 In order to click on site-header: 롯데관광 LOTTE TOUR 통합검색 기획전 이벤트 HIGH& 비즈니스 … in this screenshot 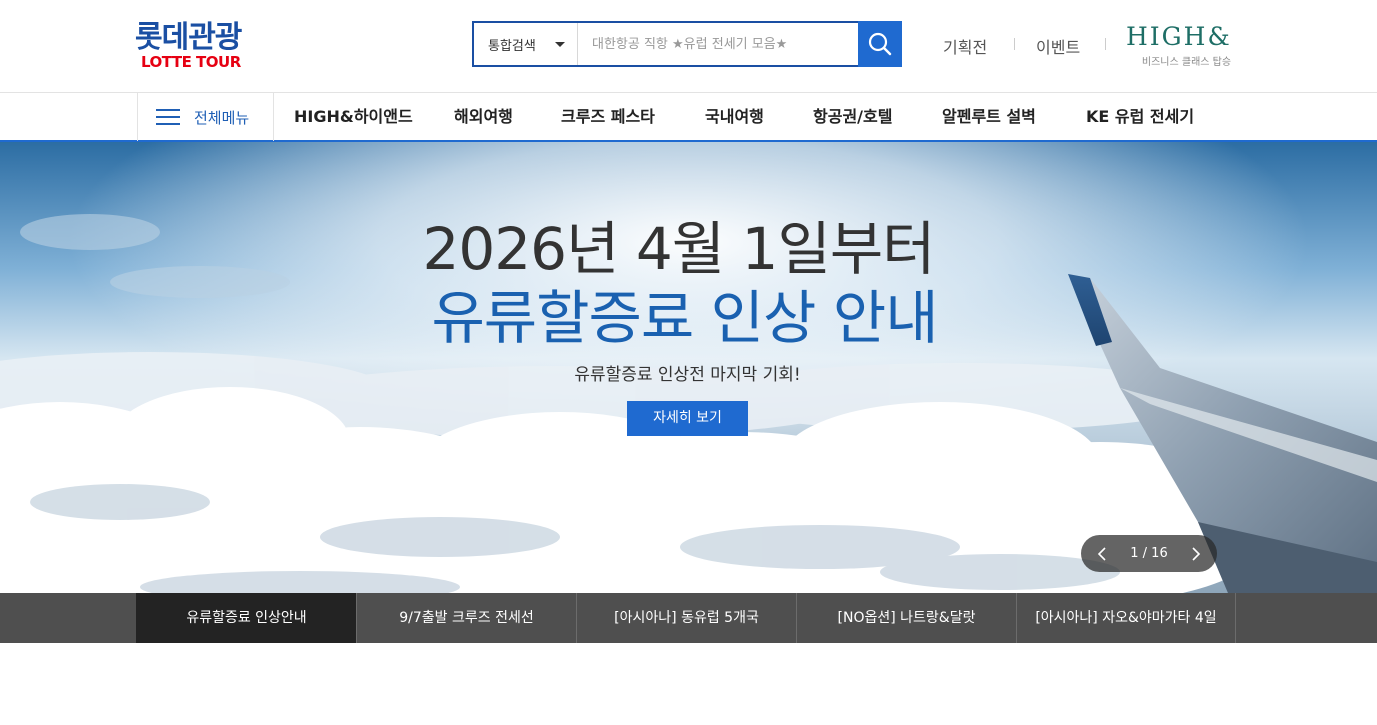, I will do `click(688, 46)`.